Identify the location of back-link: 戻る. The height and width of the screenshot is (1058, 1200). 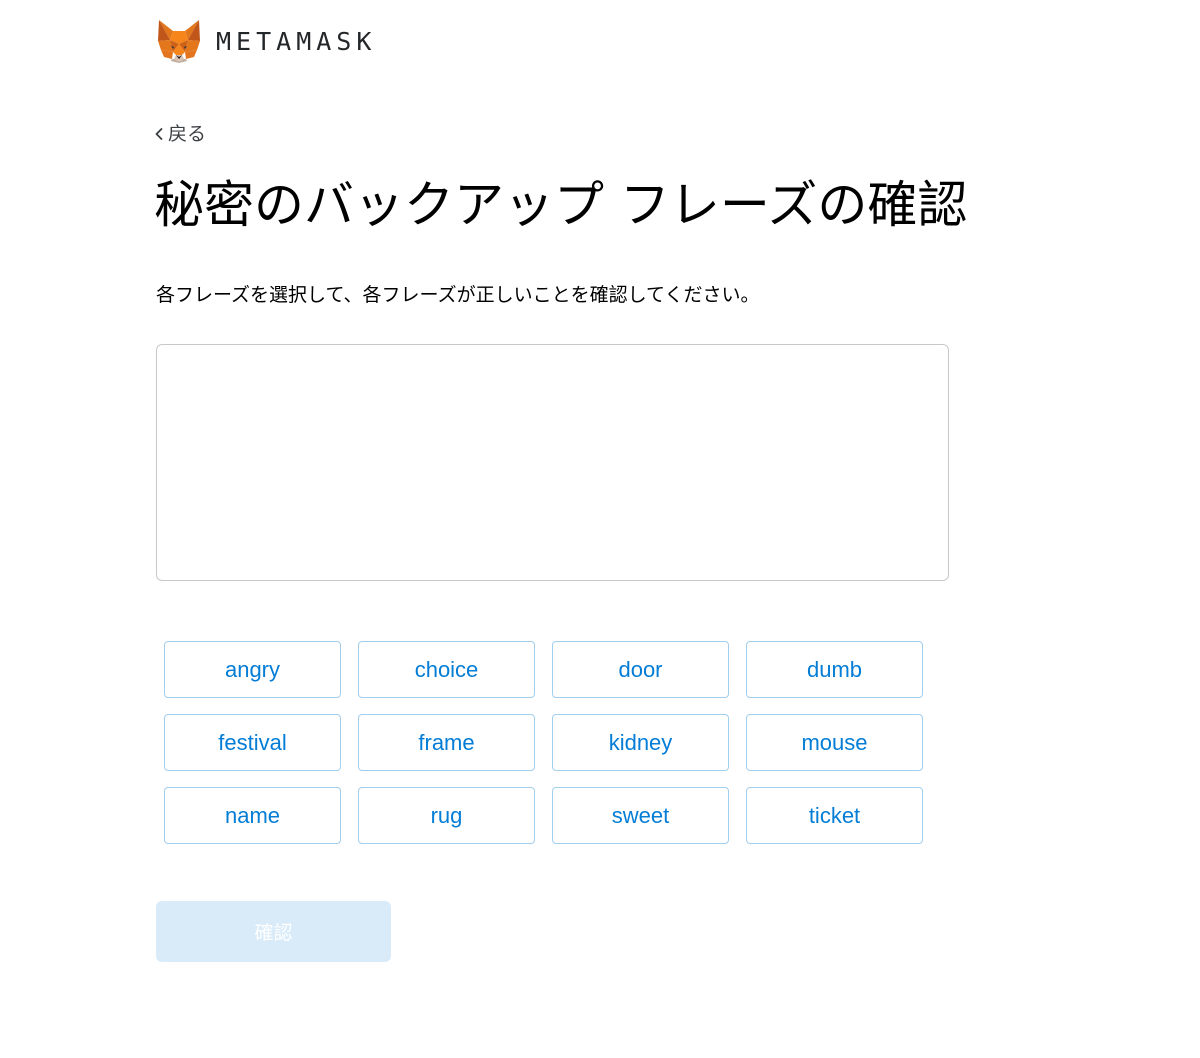
(180, 134).